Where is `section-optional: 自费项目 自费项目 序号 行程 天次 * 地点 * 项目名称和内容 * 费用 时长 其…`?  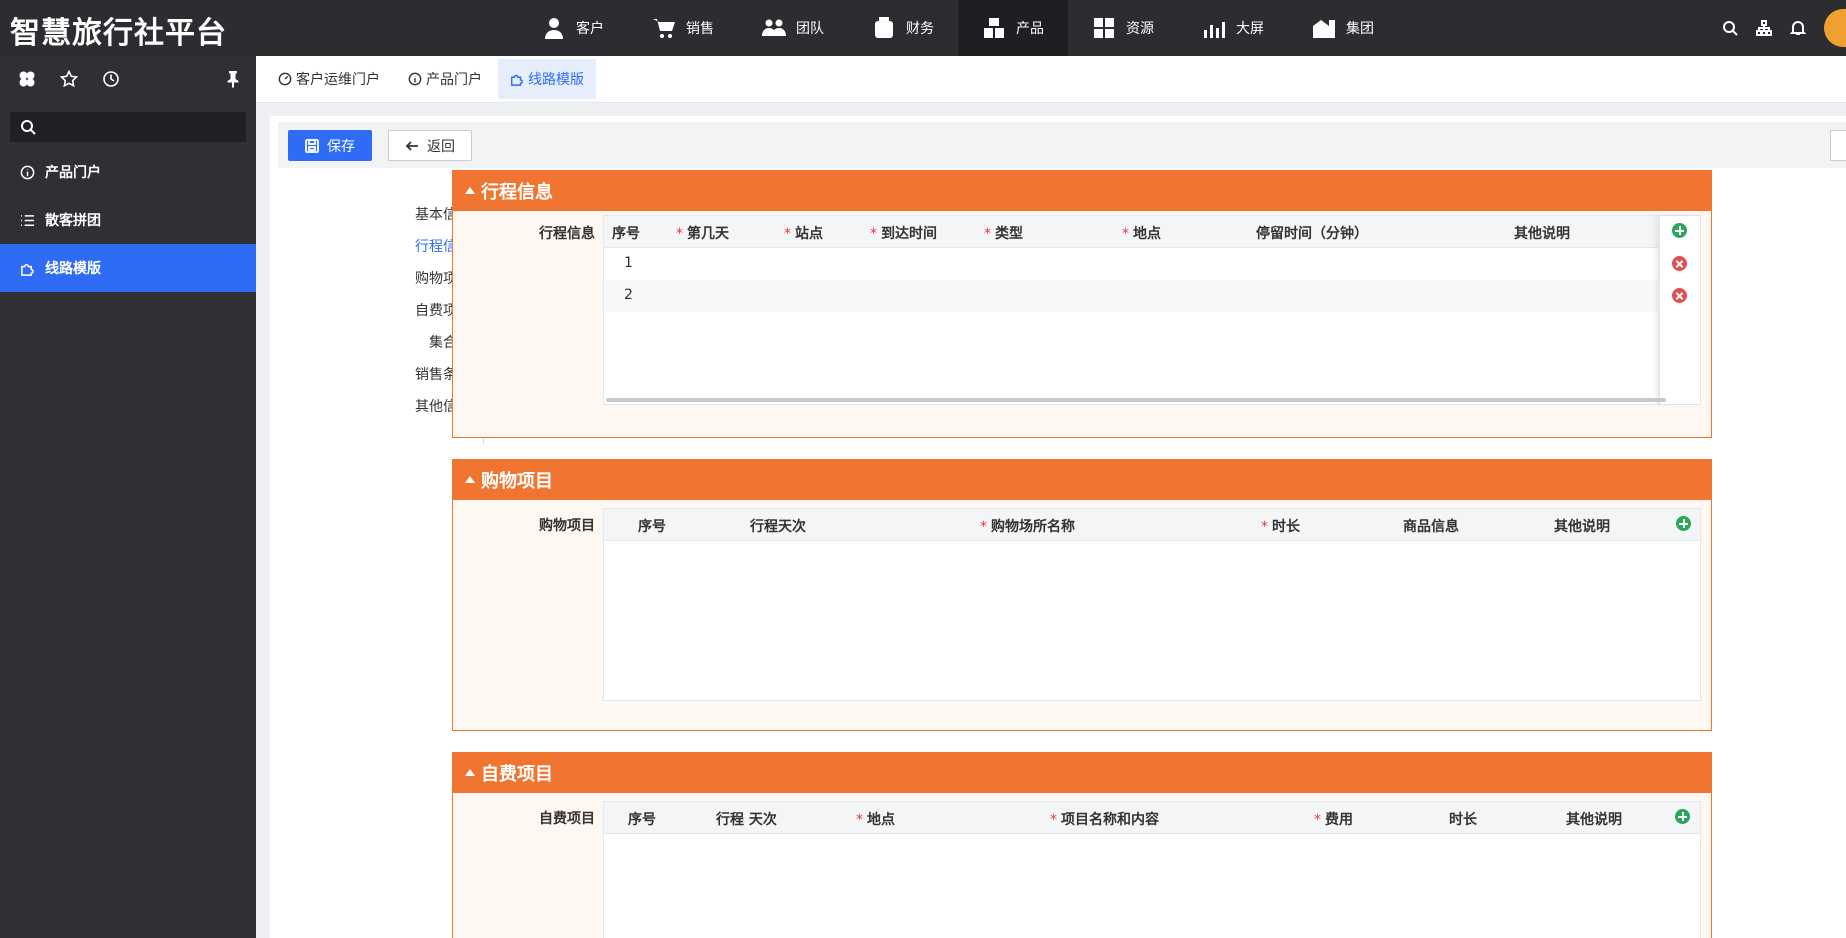 section-optional: 自费项目 自费项目 序号 行程 天次 * 地点 * 项目名称和内容 * 费用 时长 其… is located at coordinates (1082, 845).